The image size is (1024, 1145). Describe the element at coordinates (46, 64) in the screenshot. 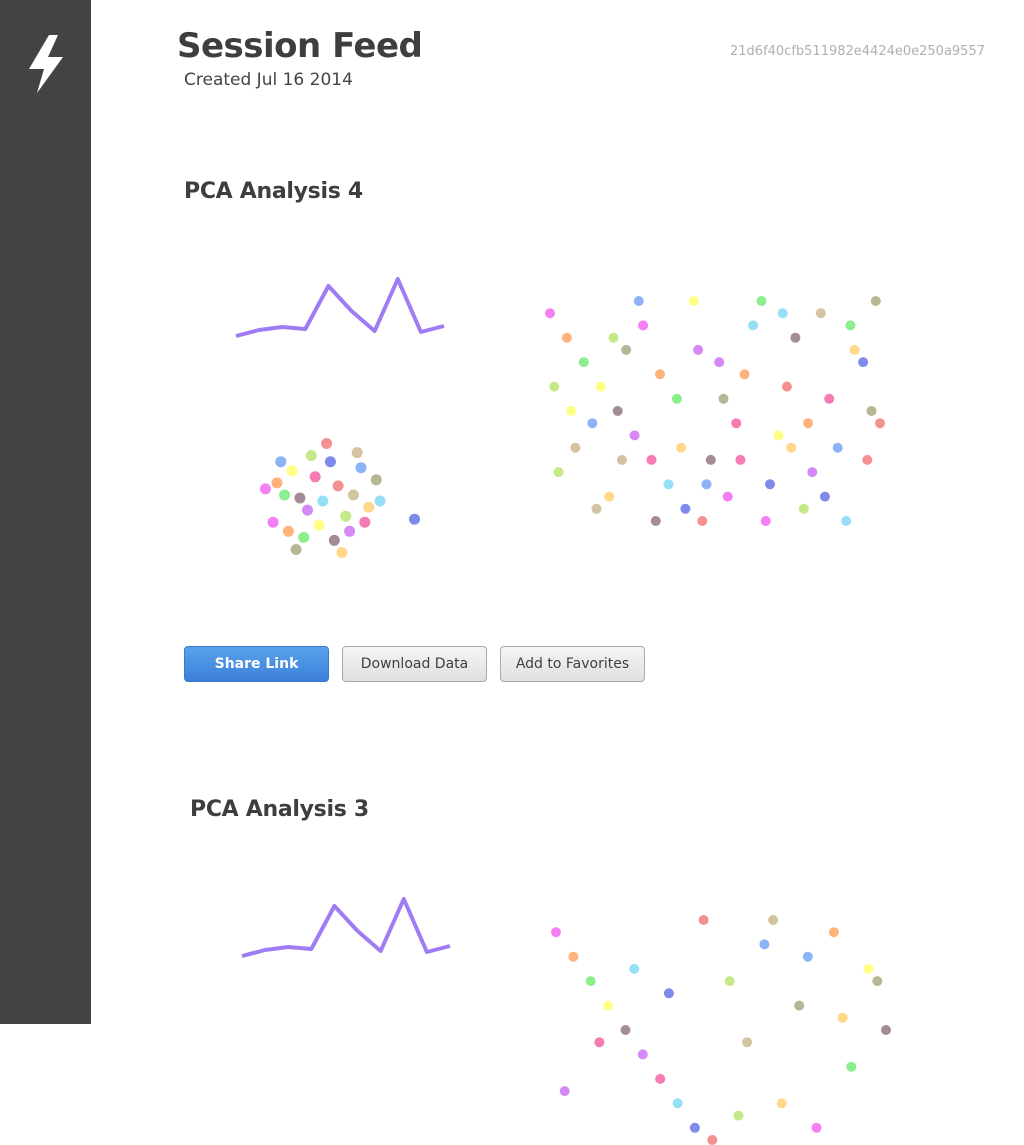

I see `lightning-bolt-icon` at that location.